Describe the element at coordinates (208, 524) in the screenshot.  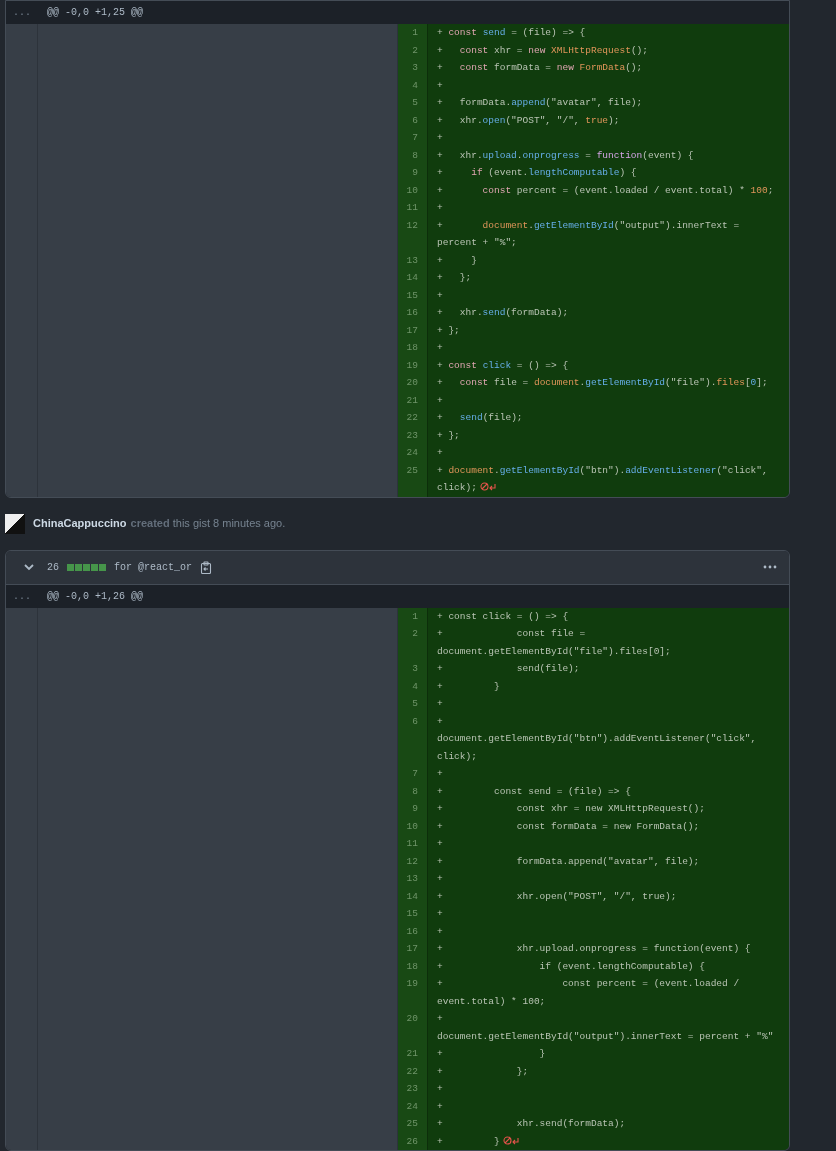
I see `activity-text: created this gist 8 minutes ago.` at that location.